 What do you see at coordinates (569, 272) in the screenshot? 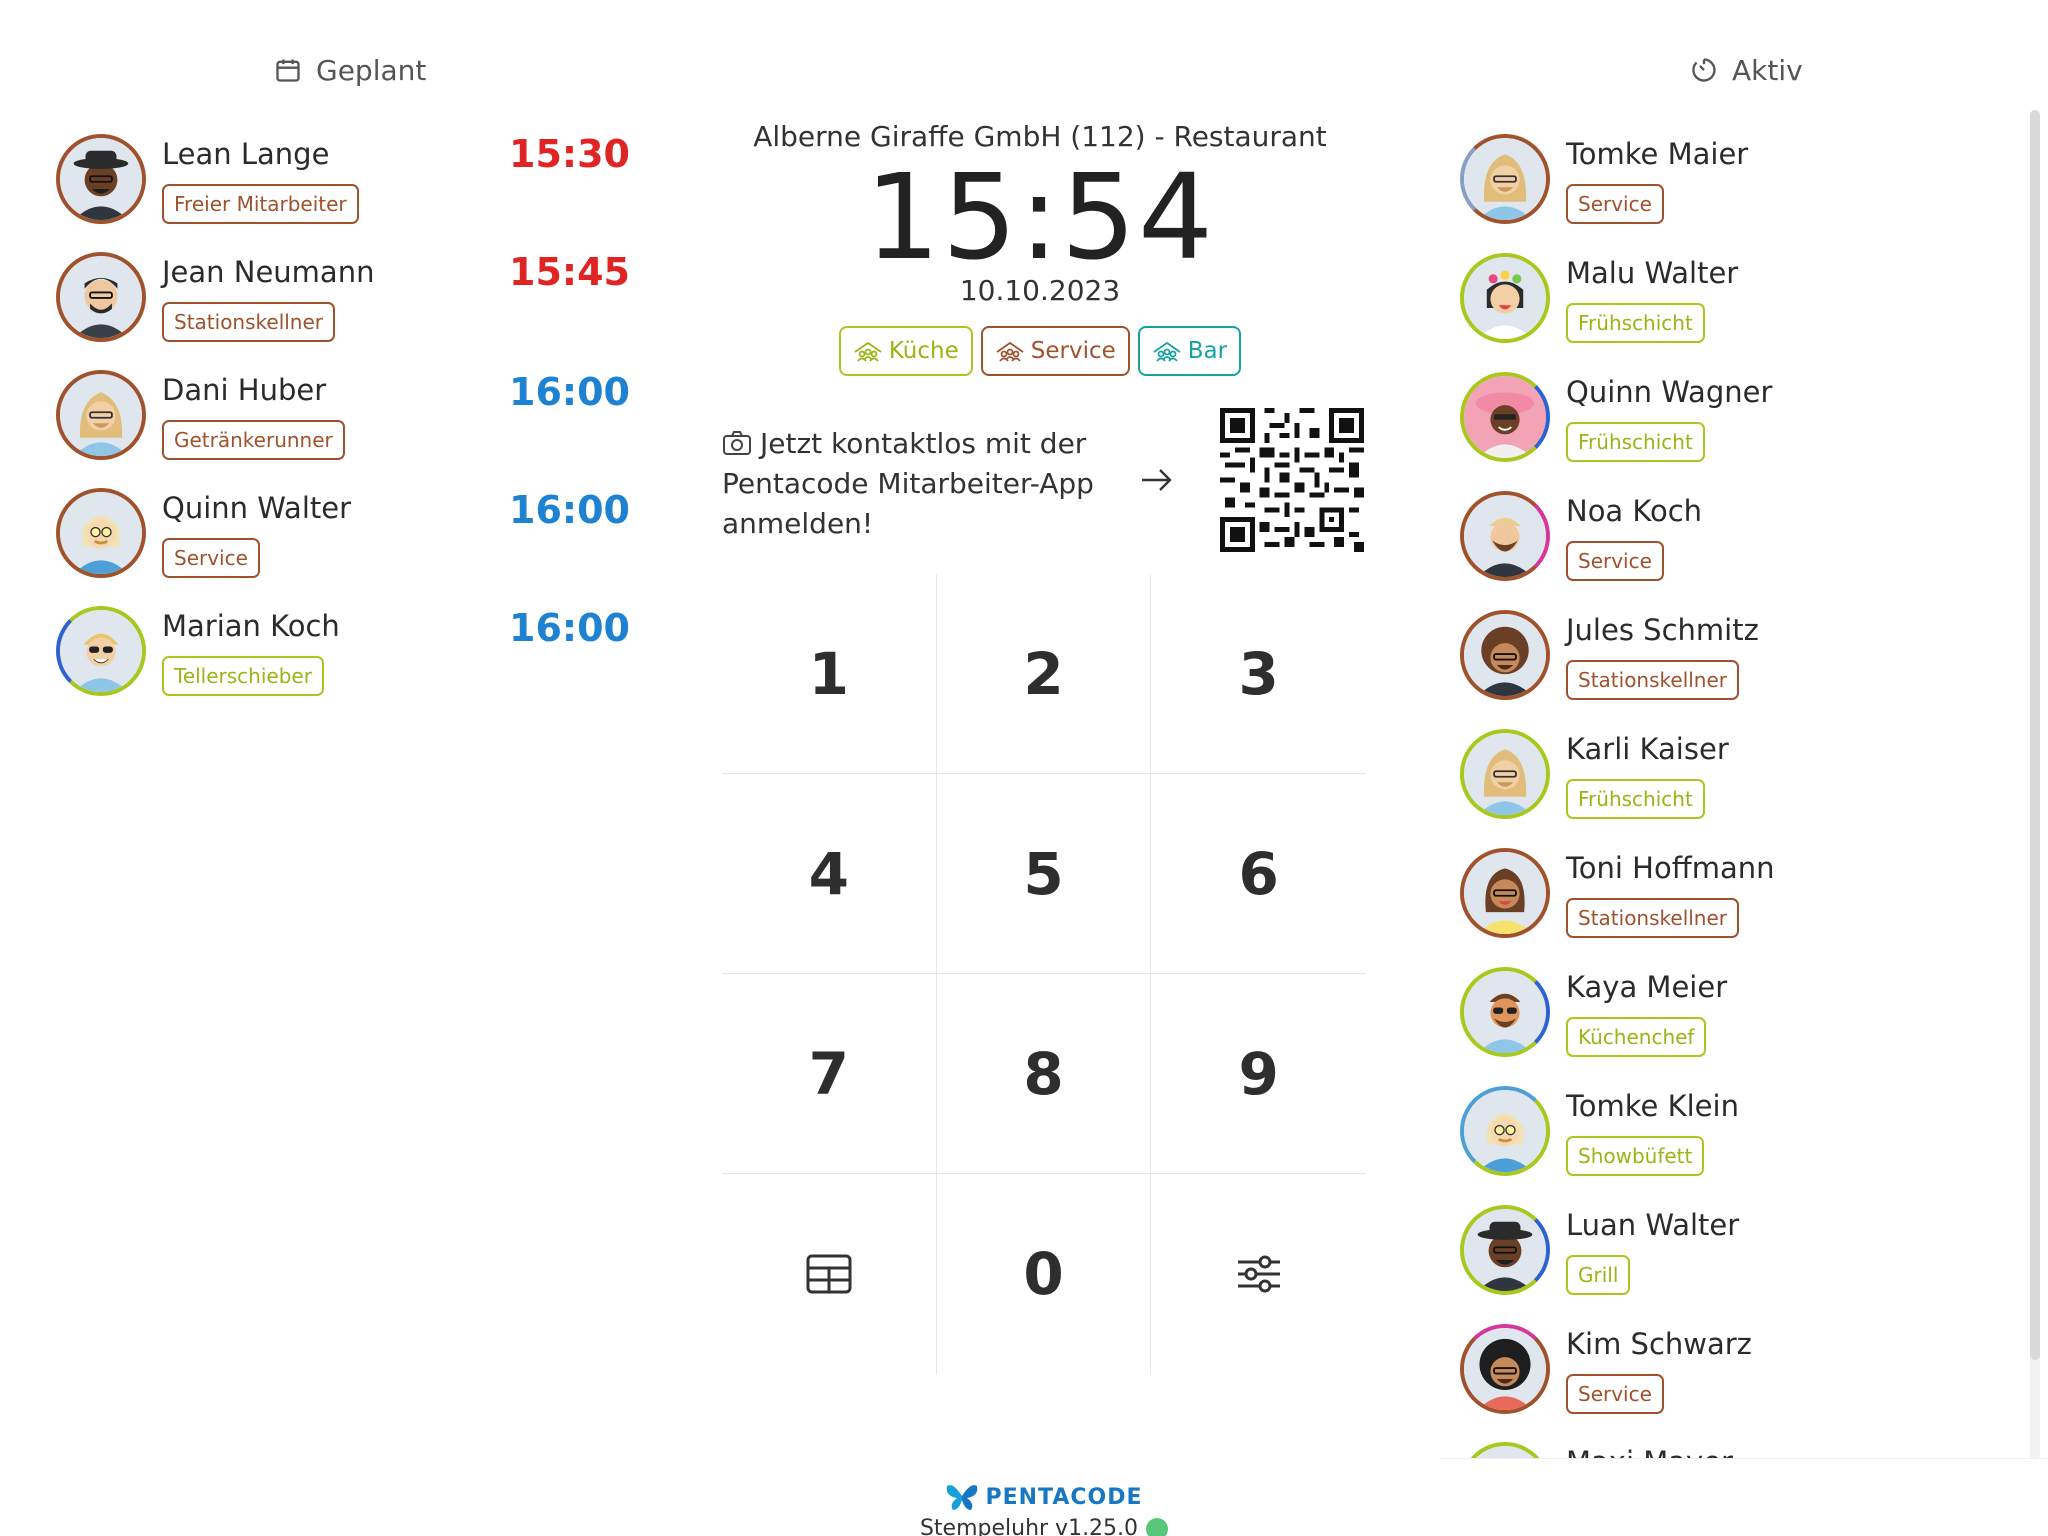
I see `planned-time: 15:45` at bounding box center [569, 272].